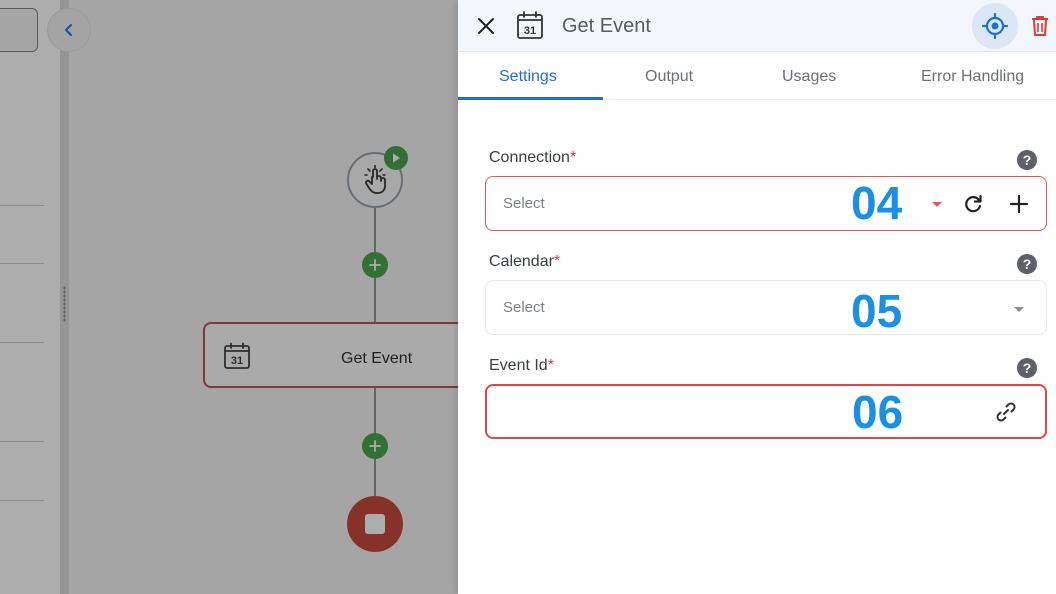 This screenshot has width=1056, height=594. What do you see at coordinates (530, 98) in the screenshot?
I see `active-tab-indicator` at bounding box center [530, 98].